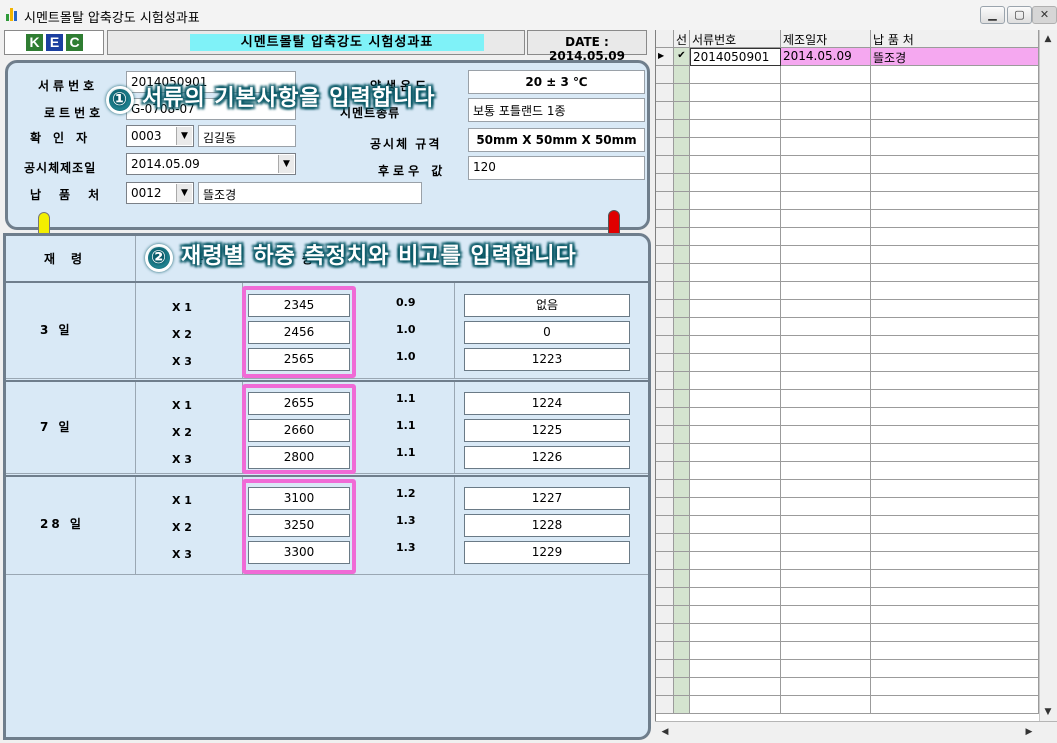  What do you see at coordinates (547, 359) in the screenshot?
I see `remark-input: 1223` at bounding box center [547, 359].